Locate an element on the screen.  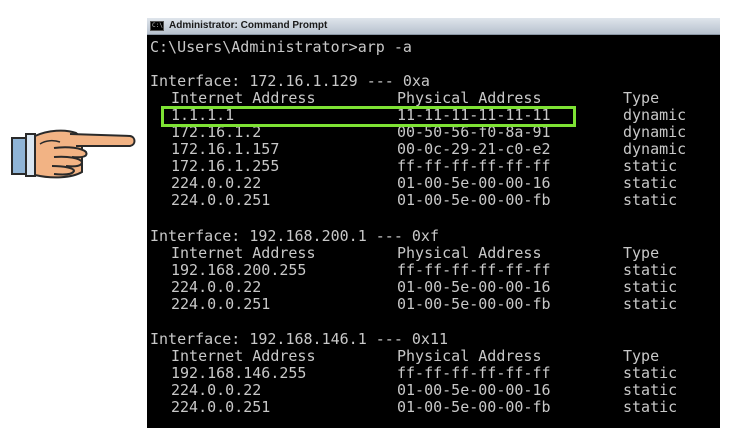
arp-entry: 192.168.200.255 ff-ff-ff-ff-ff-ff static is located at coordinates (424, 270).